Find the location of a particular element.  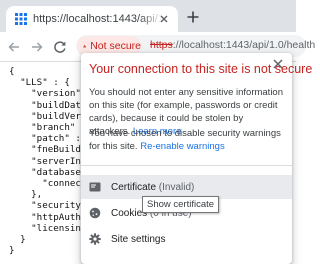

site-settings-row: Site settings is located at coordinates (186, 239).